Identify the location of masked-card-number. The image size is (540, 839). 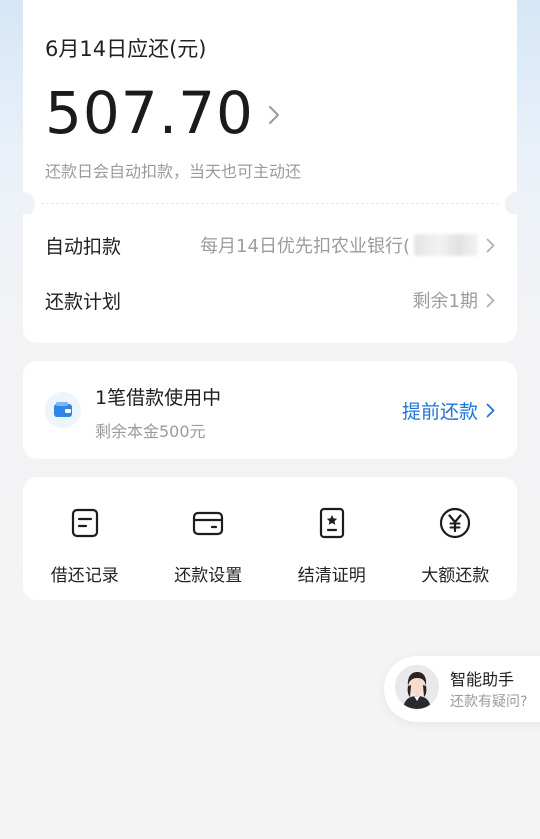
(446, 245).